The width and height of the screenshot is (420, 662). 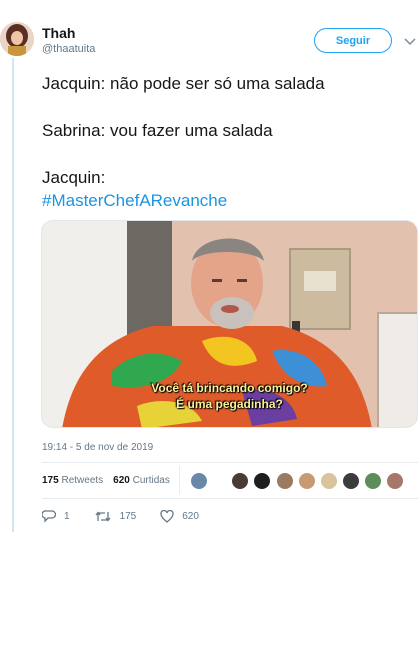 I want to click on likes-count: 620, so click(x=121, y=480).